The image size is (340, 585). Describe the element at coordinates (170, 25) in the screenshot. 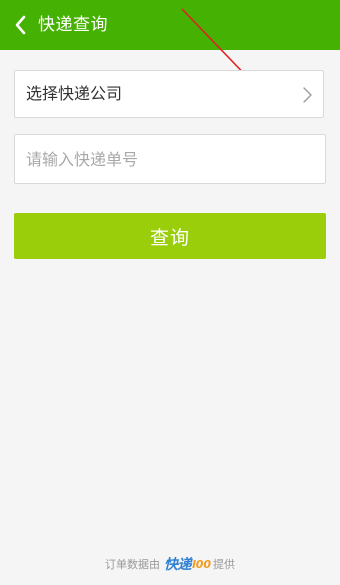

I see `app-header: 快递查询` at that location.